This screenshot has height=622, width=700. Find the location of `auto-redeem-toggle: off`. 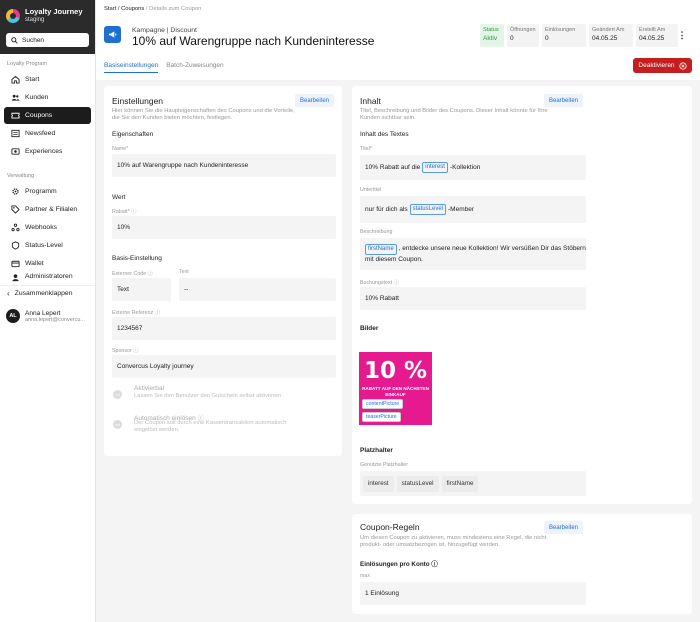

auto-redeem-toggle: off is located at coordinates (117, 424).